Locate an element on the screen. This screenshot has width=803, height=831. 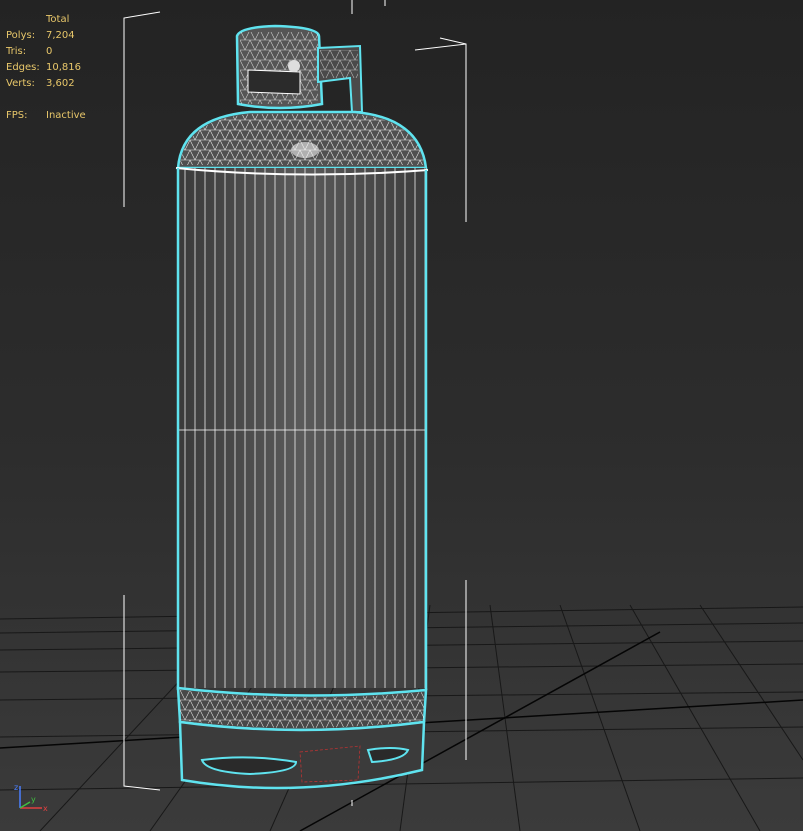
y-axis-label: y is located at coordinates (33, 799).